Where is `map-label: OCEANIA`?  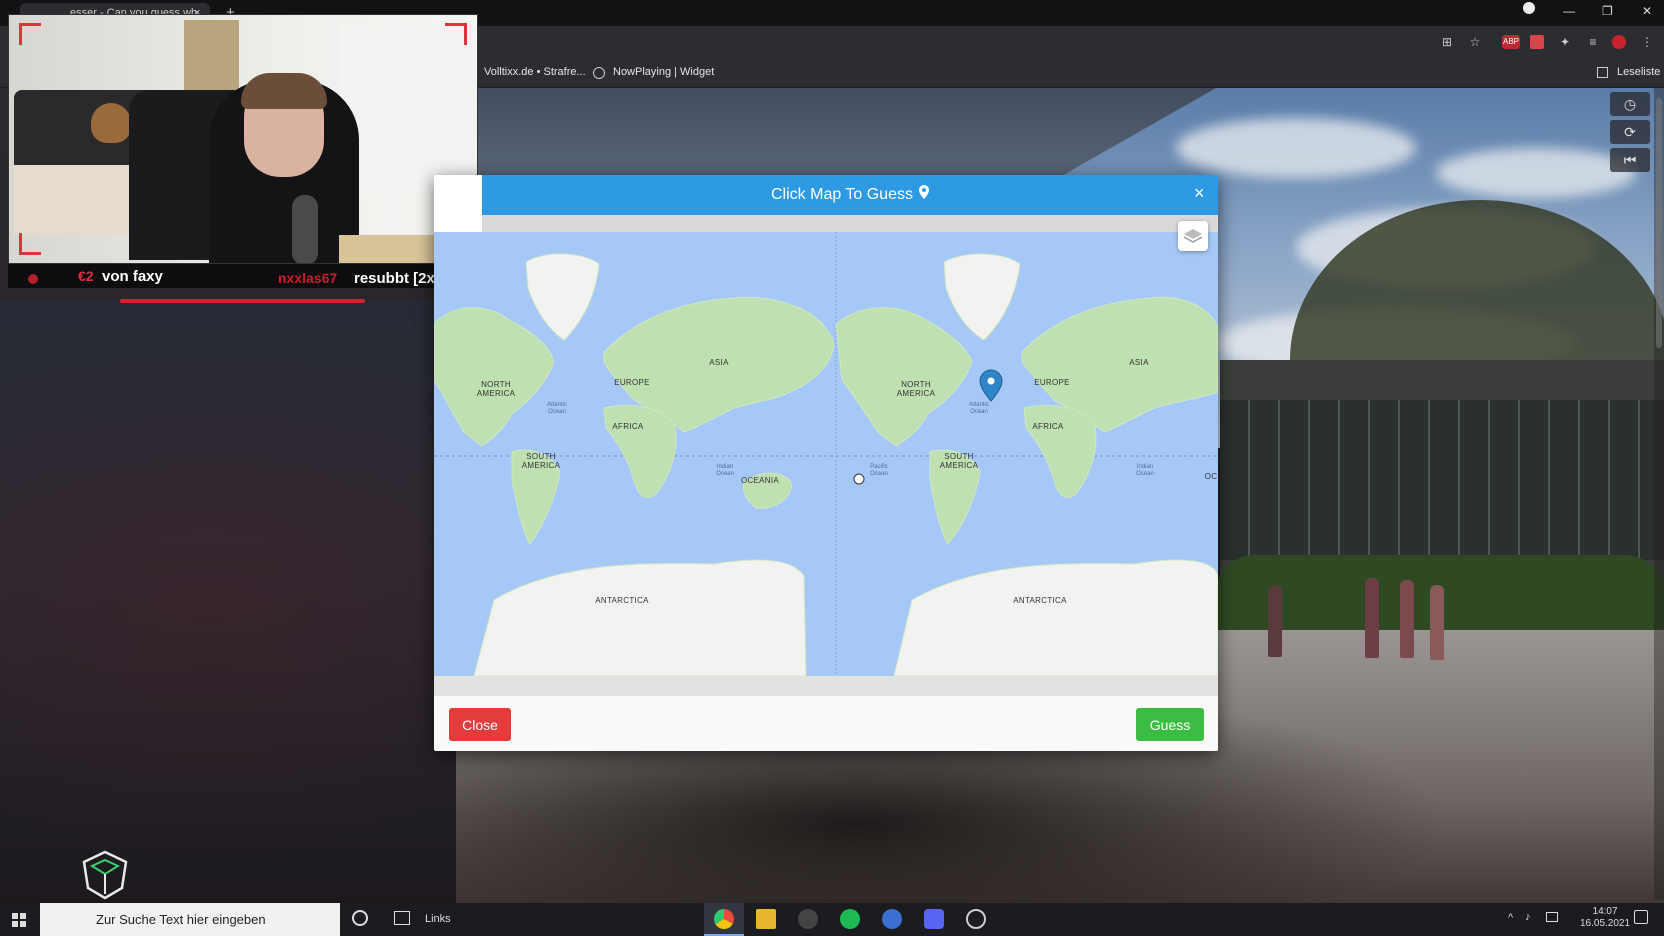
map-label: OCEANIA is located at coordinates (760, 480).